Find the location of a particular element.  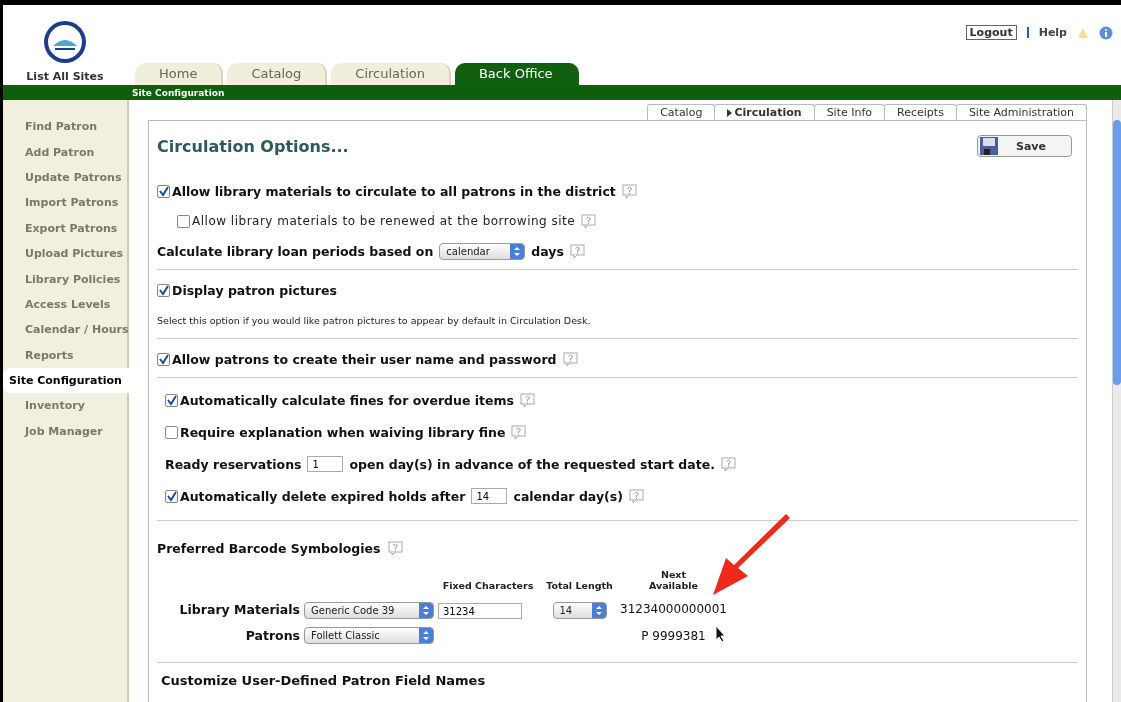

sidebar-item: Library Policies is located at coordinates (65, 279).